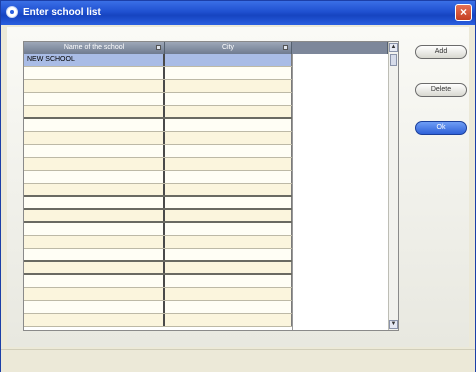 Image resolution: width=476 pixels, height=372 pixels. I want to click on title-bar: Enter school list ×, so click(238, 13).